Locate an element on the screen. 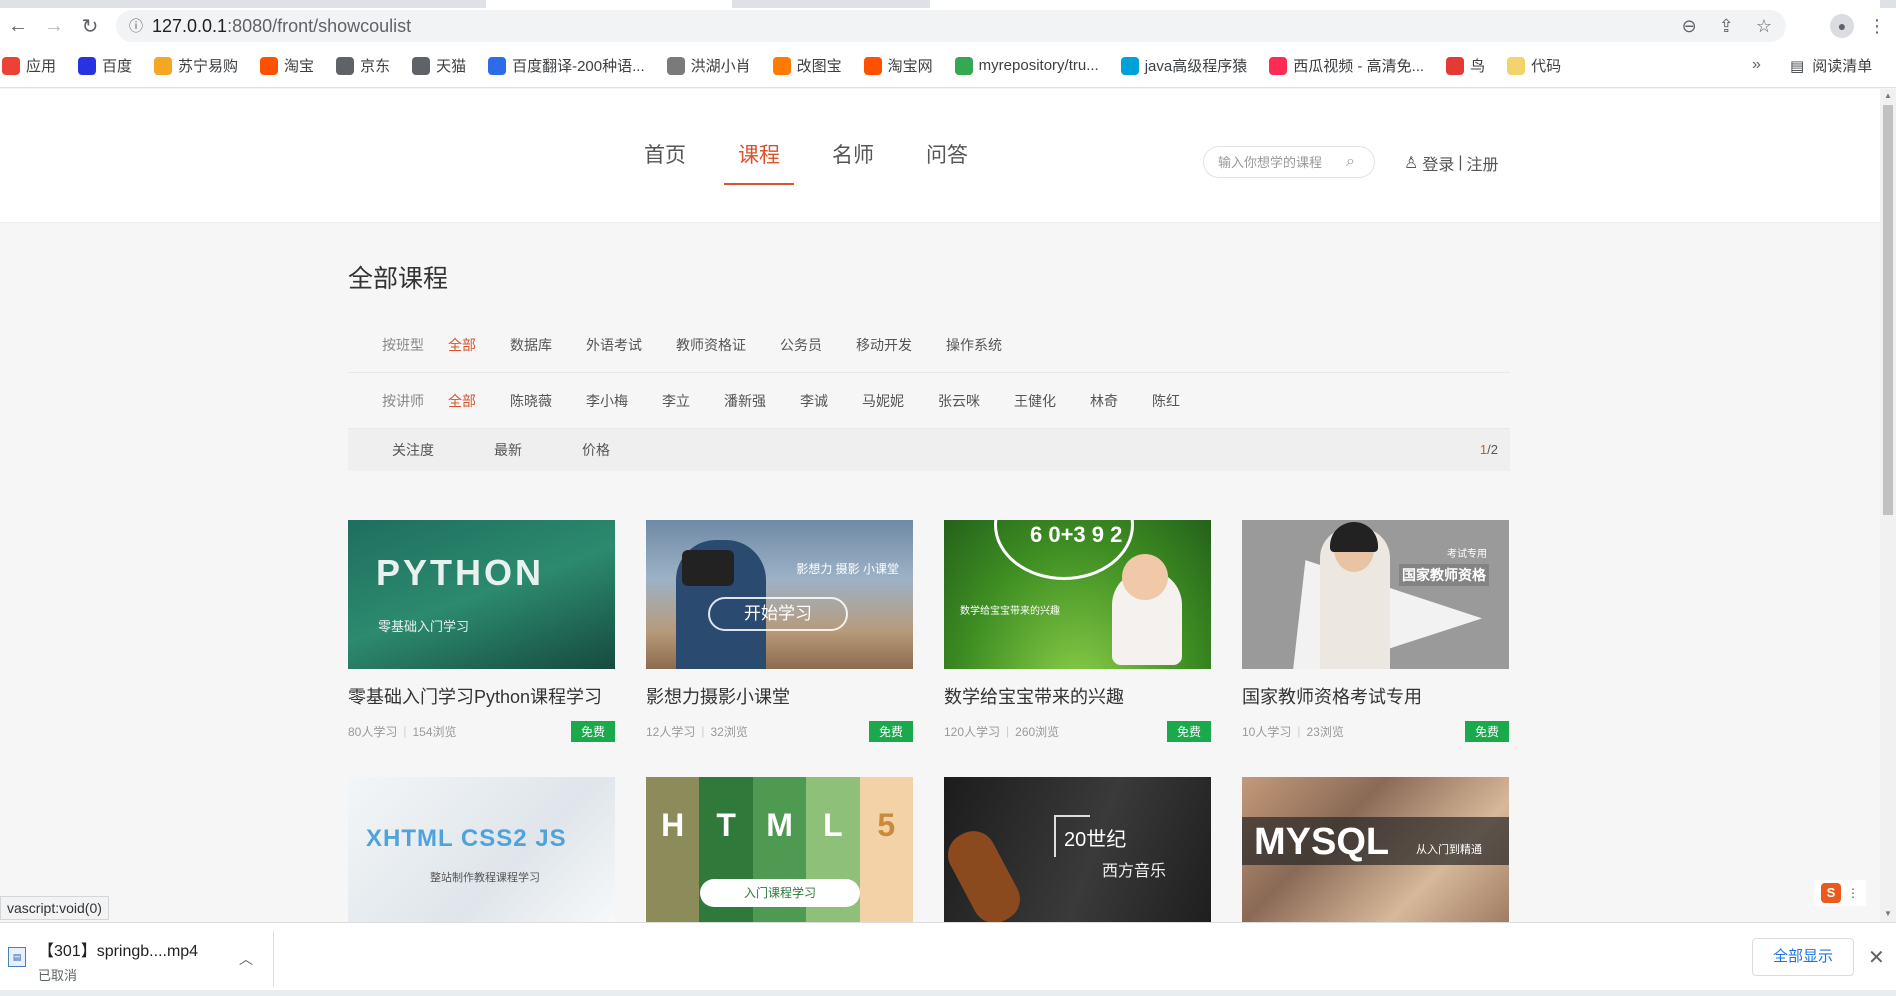 The width and height of the screenshot is (1896, 996). filter-option: 数据库 is located at coordinates (531, 345).